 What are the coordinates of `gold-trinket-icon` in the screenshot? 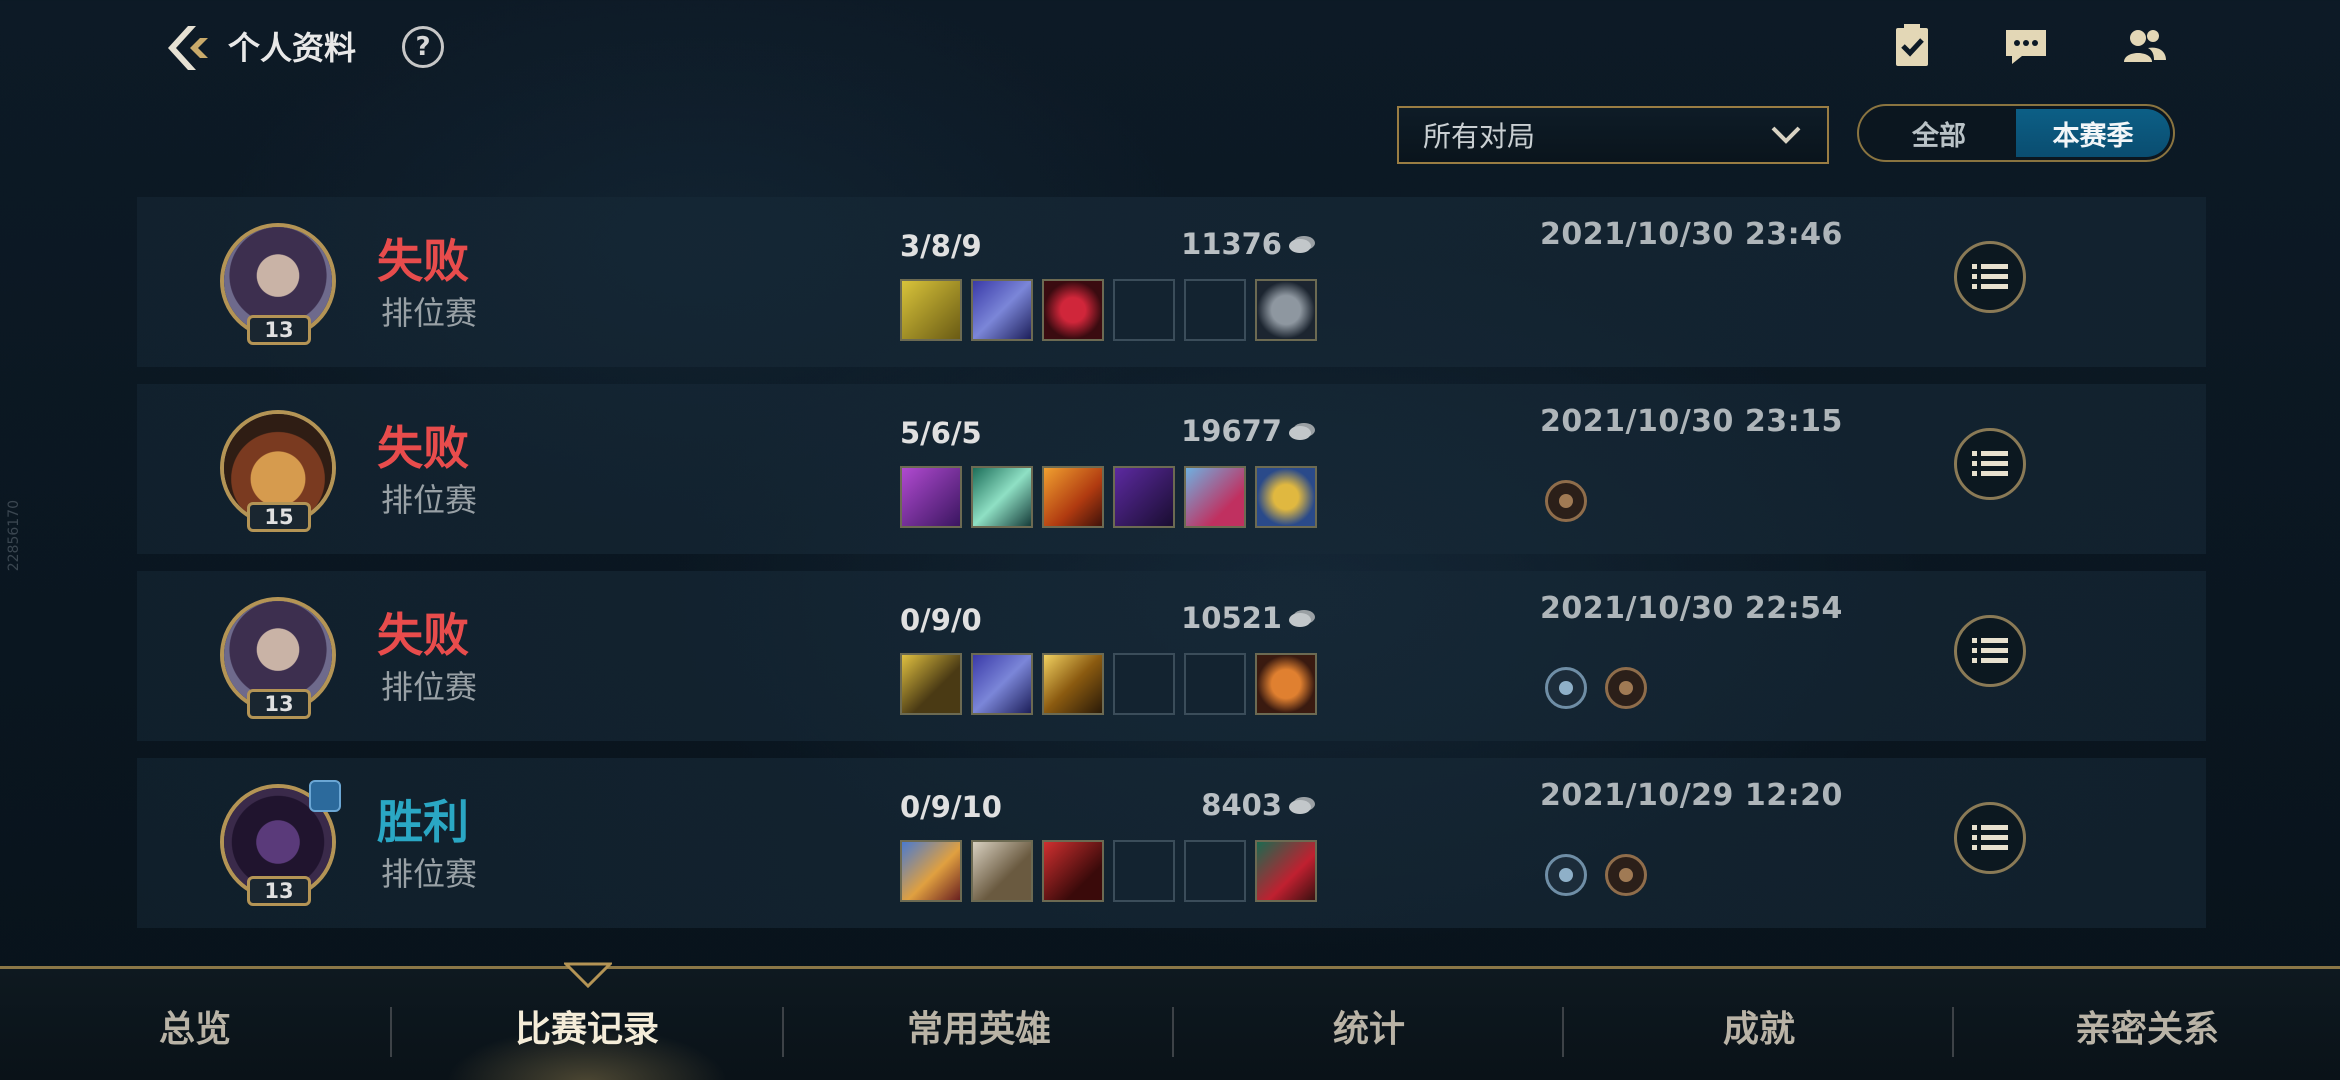 It's located at (1286, 497).